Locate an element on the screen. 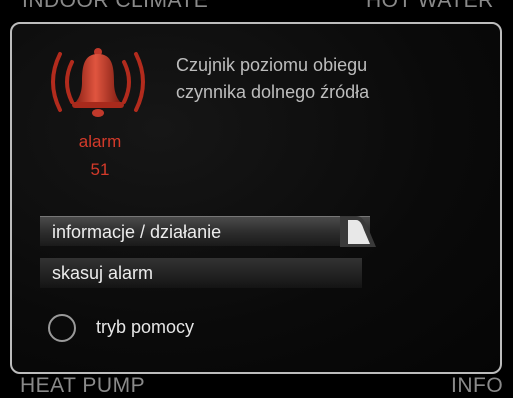 Image resolution: width=513 pixels, height=398 pixels. help-mode-radio is located at coordinates (62, 328).